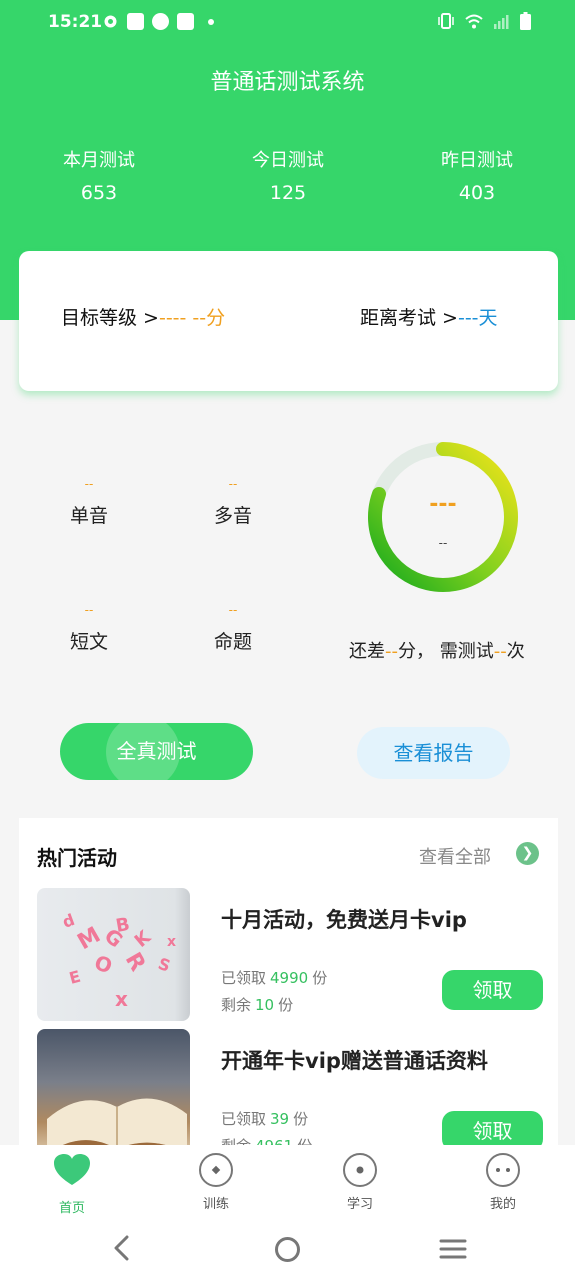  What do you see at coordinates (286, 1005) in the screenshot?
I see `remain-unit: 份` at bounding box center [286, 1005].